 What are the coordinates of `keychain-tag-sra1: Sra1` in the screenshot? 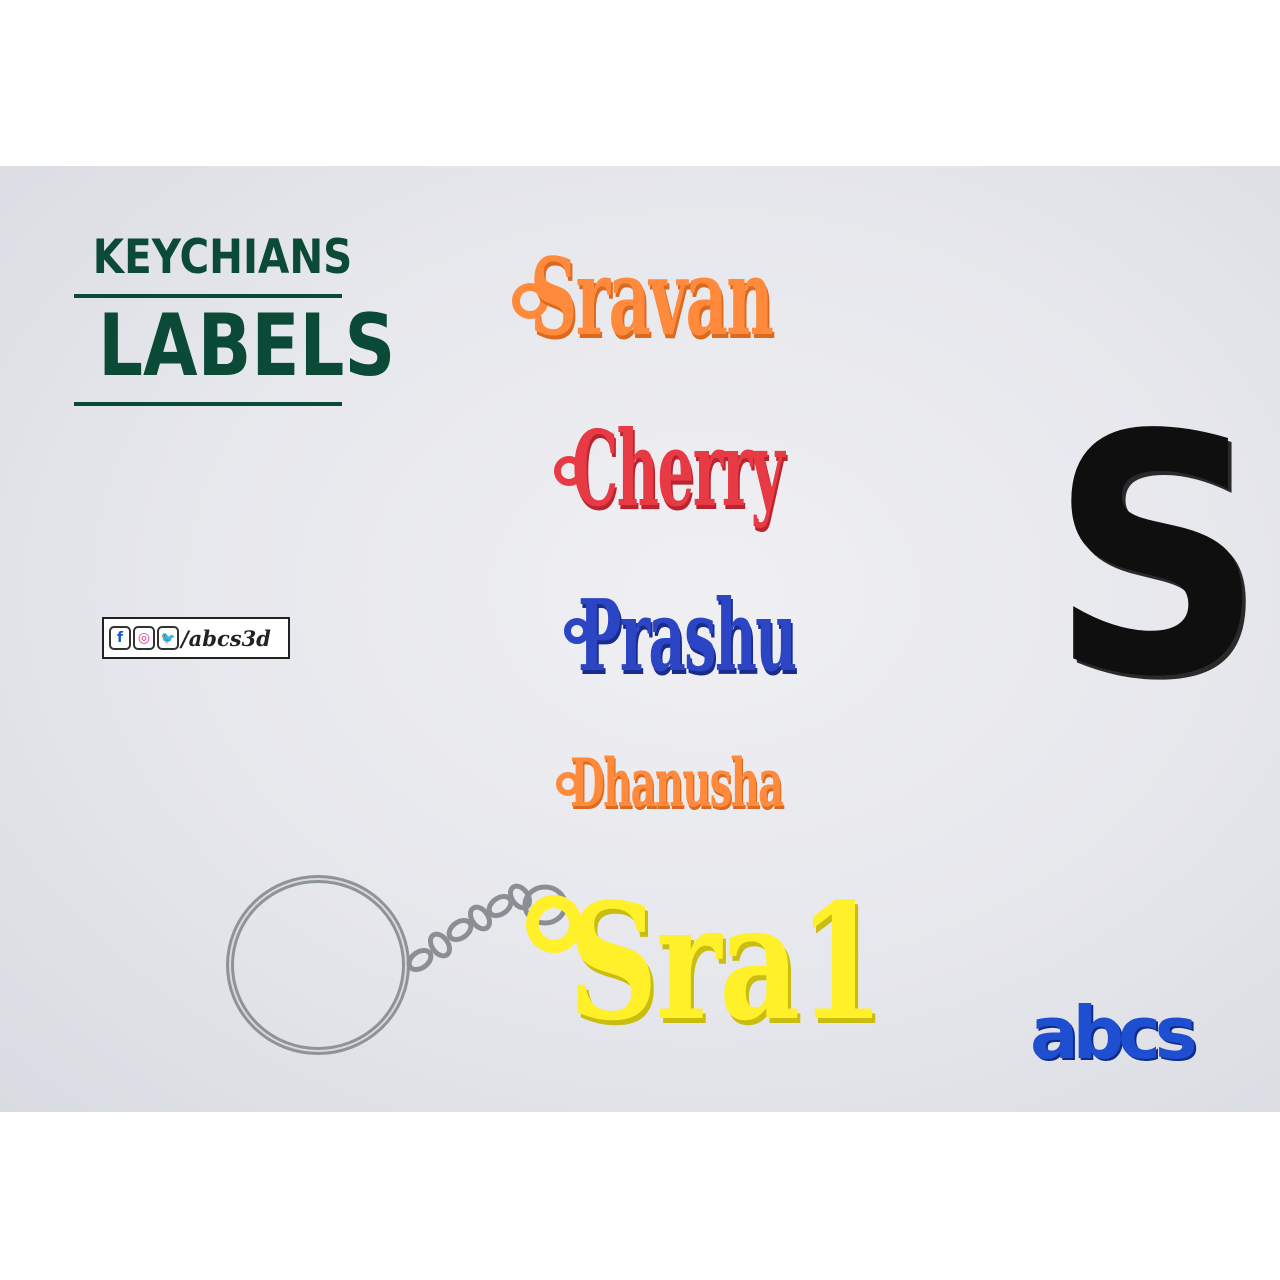 It's located at (726, 962).